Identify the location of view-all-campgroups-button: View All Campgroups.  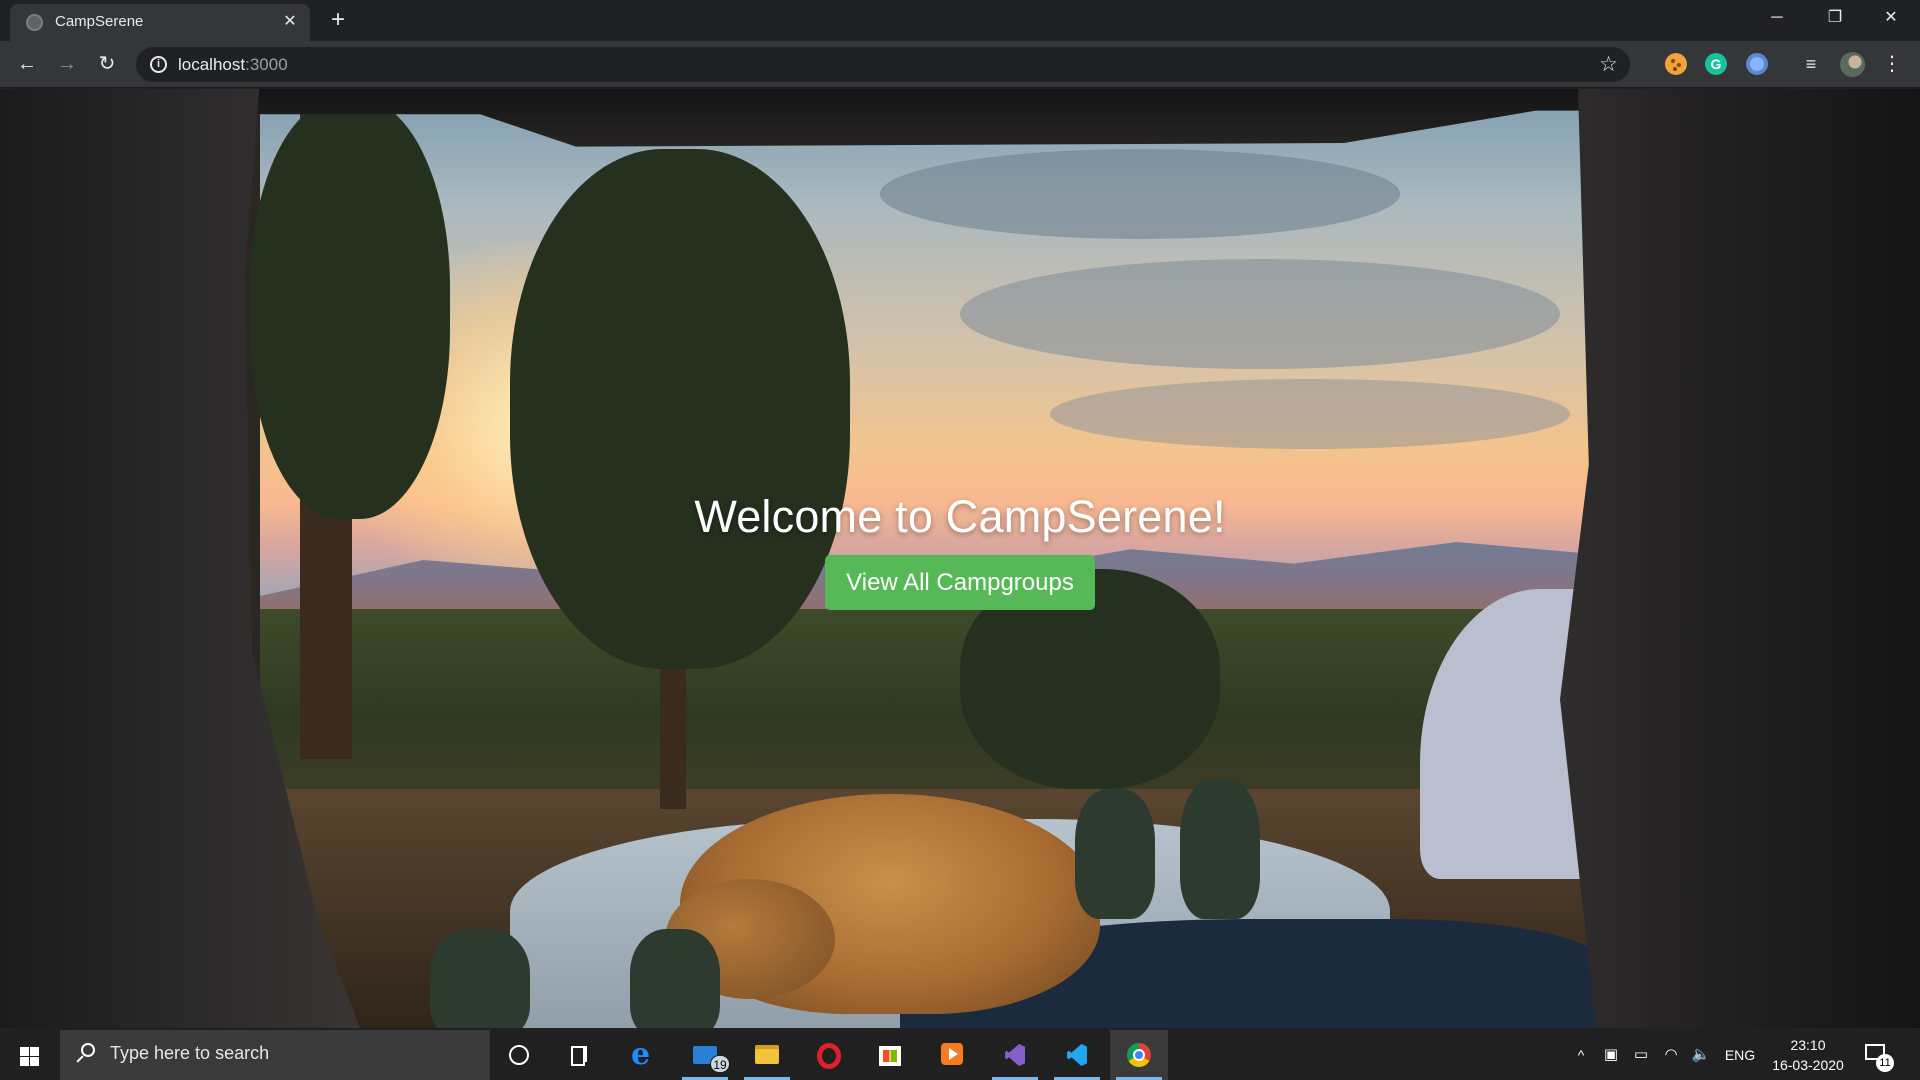
(960, 582).